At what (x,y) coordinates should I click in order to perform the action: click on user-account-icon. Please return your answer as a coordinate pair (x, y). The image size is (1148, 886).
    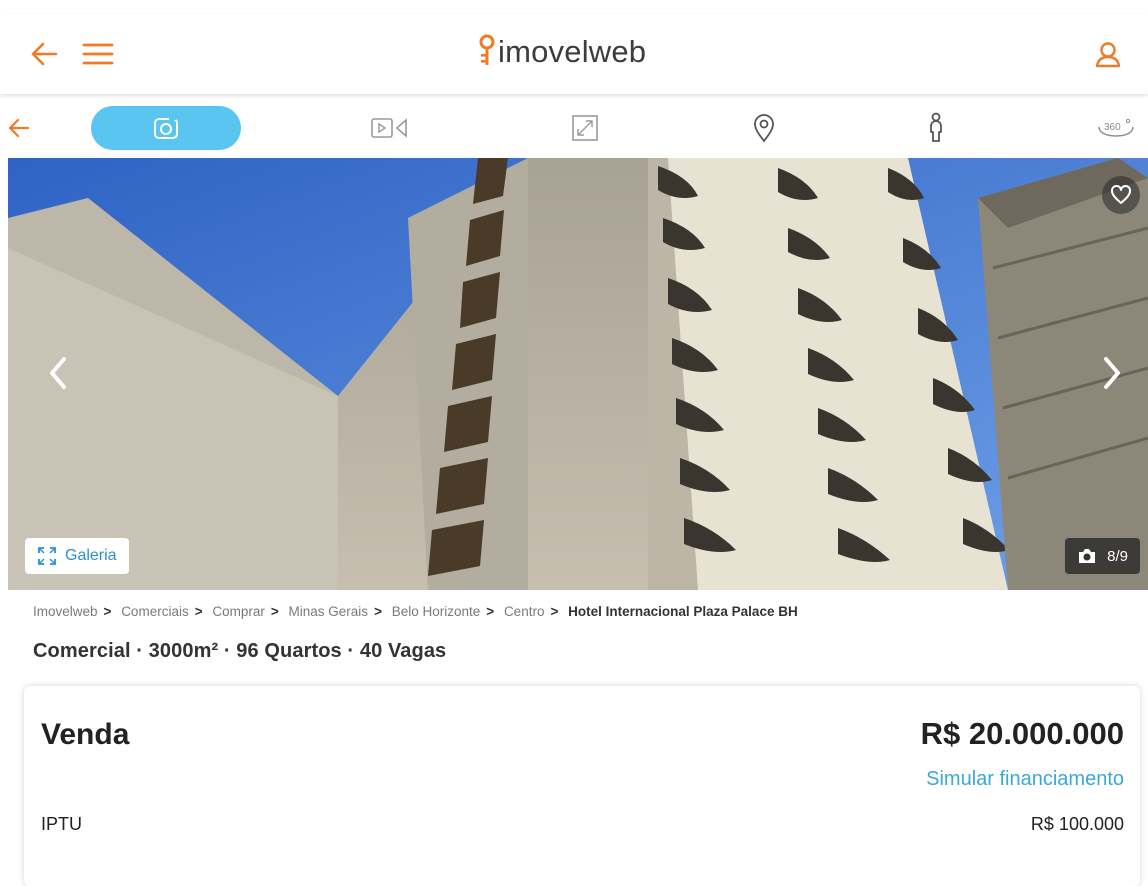
    Looking at the image, I should click on (1108, 54).